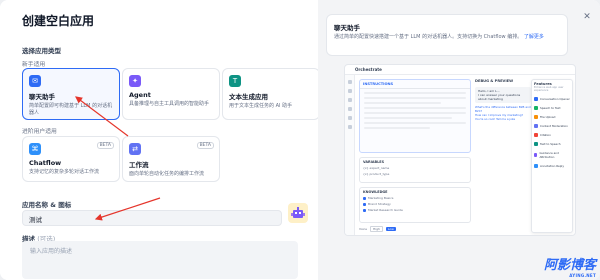  I want to click on watermark: 阿影博客 AYING.NET, so click(570, 266).